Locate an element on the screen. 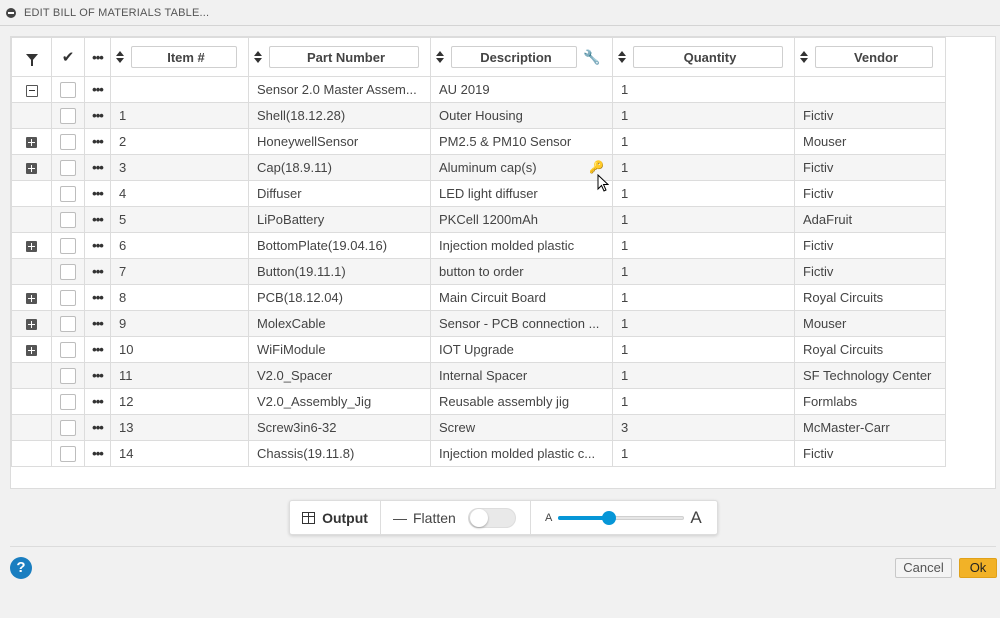 The width and height of the screenshot is (1000, 618). column-item-number: Item # is located at coordinates (179, 57).